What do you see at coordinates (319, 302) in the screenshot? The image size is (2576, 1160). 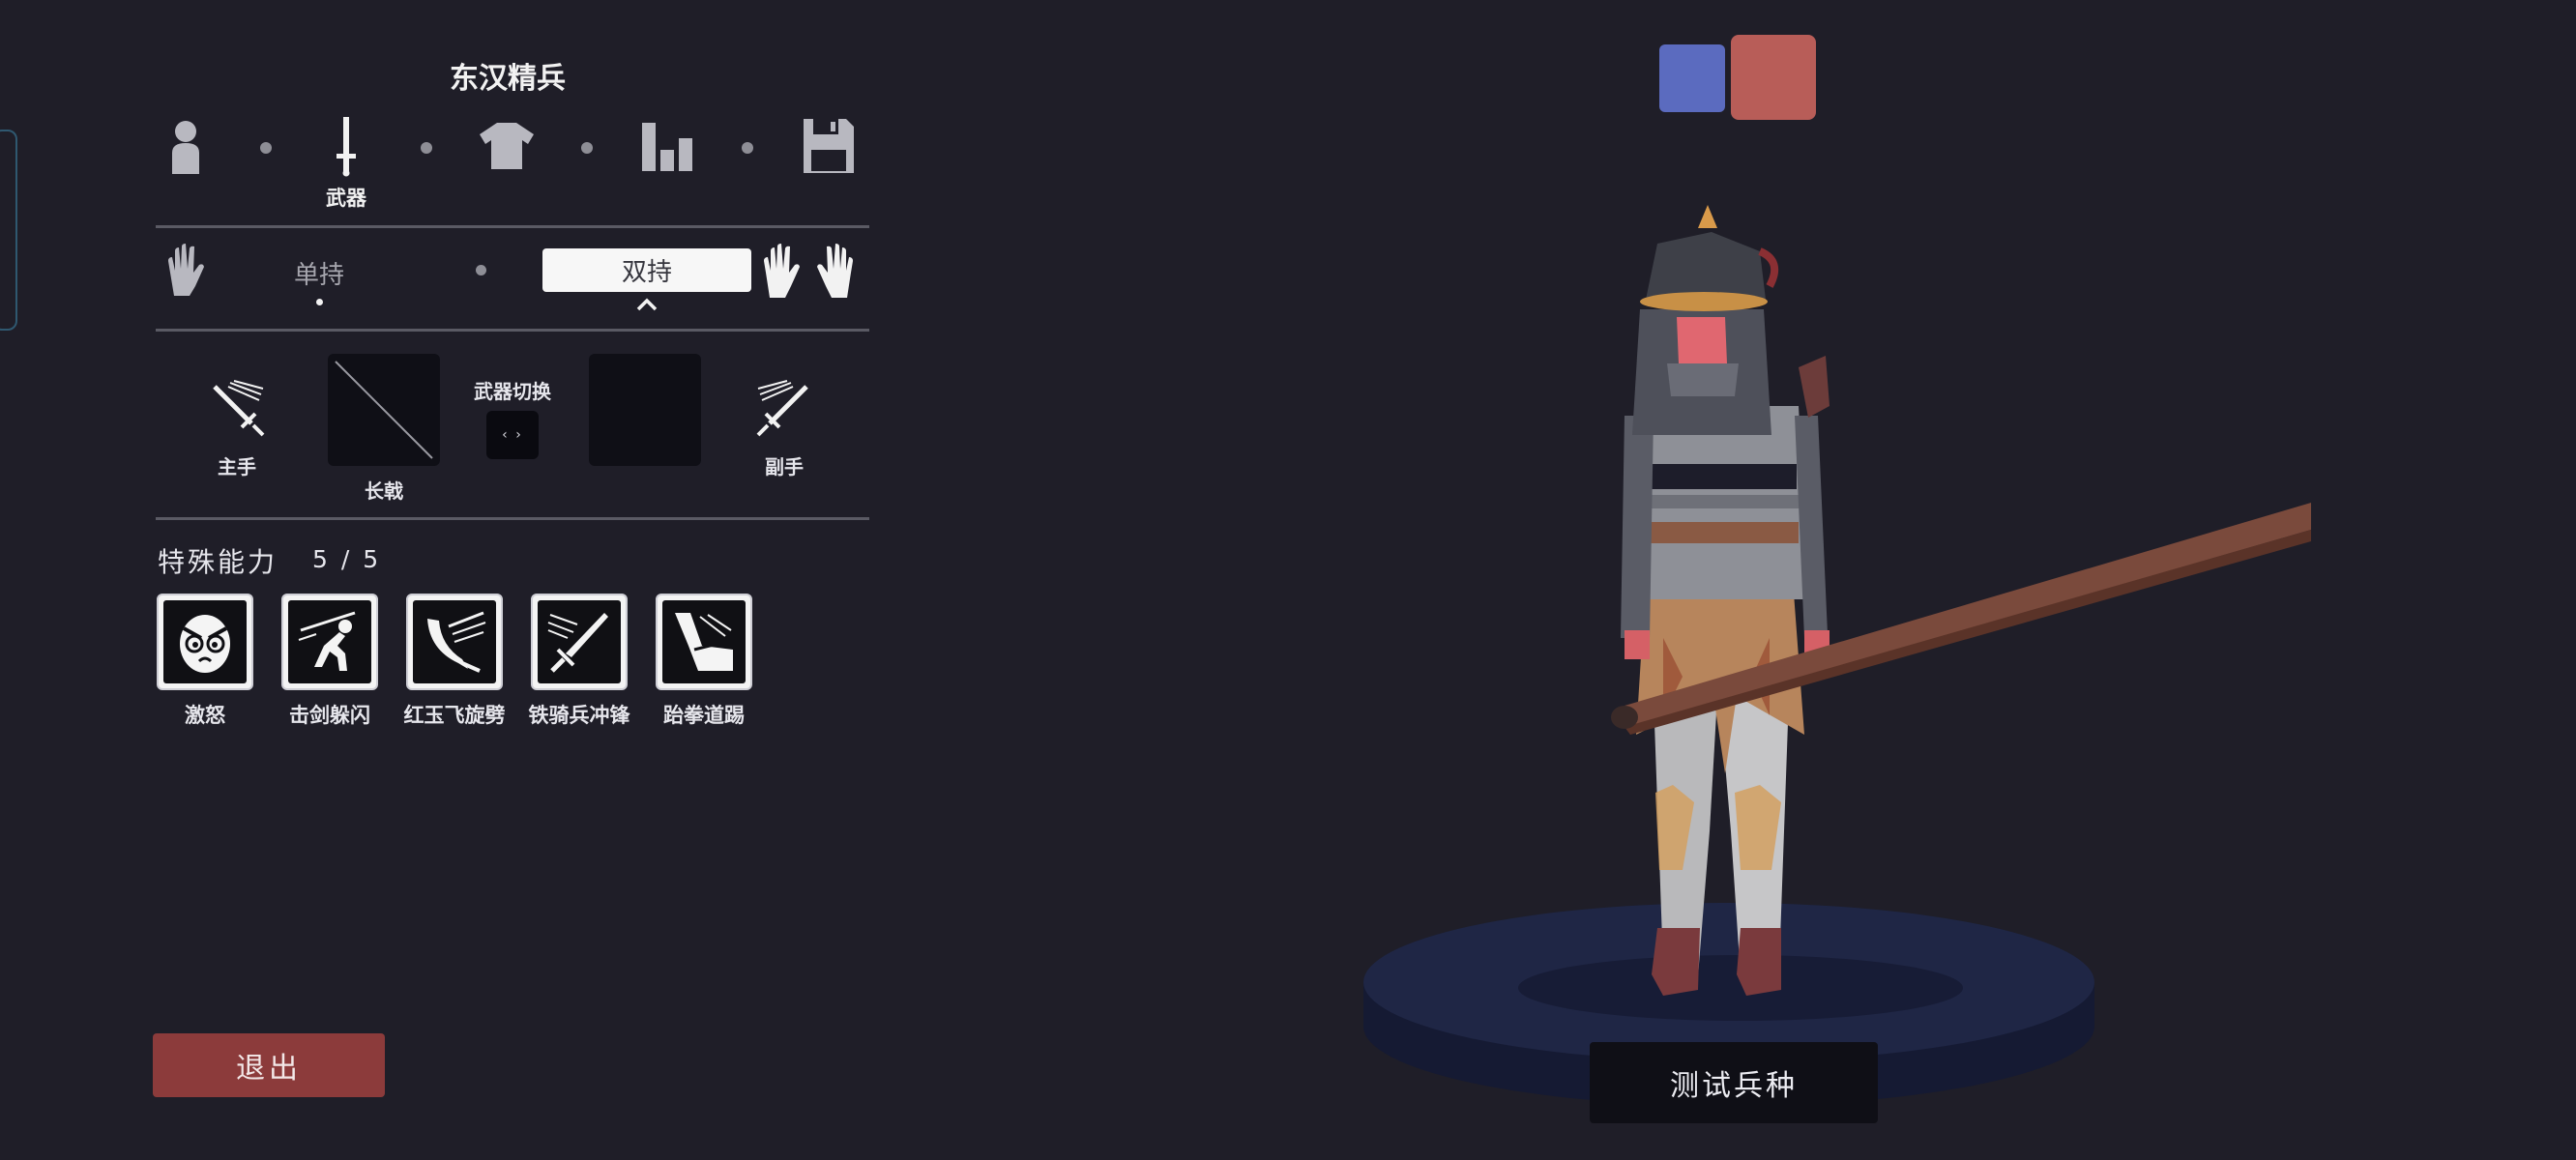 I see `one-hand-indicator-dot` at bounding box center [319, 302].